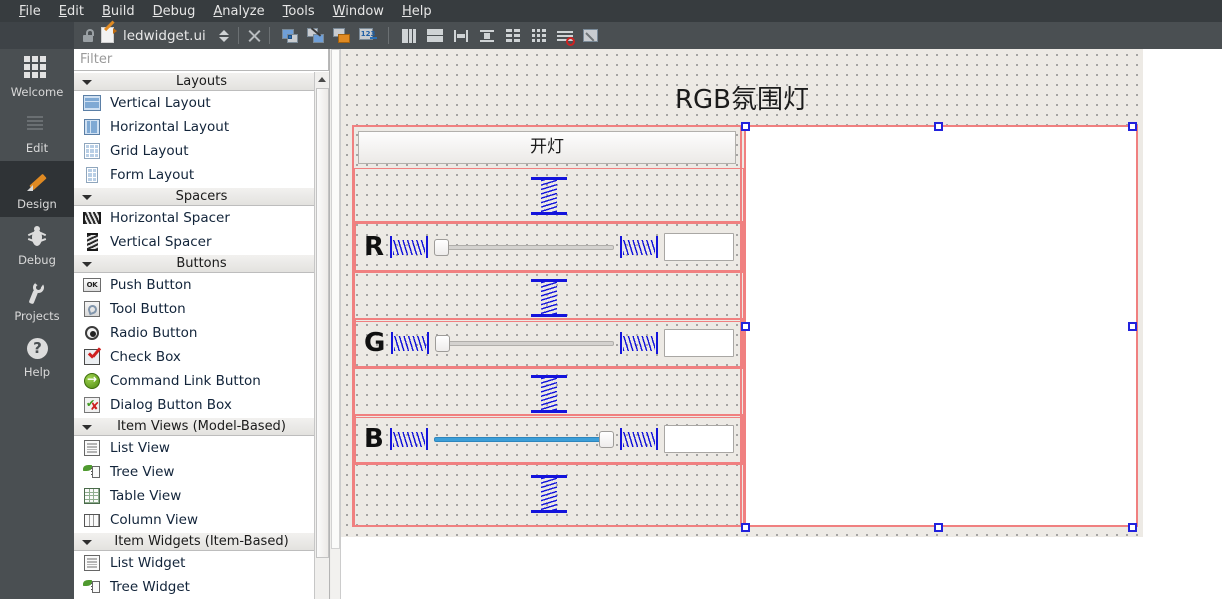 The height and width of the screenshot is (599, 1222). I want to click on splitter-vertical-icon, so click(487, 36).